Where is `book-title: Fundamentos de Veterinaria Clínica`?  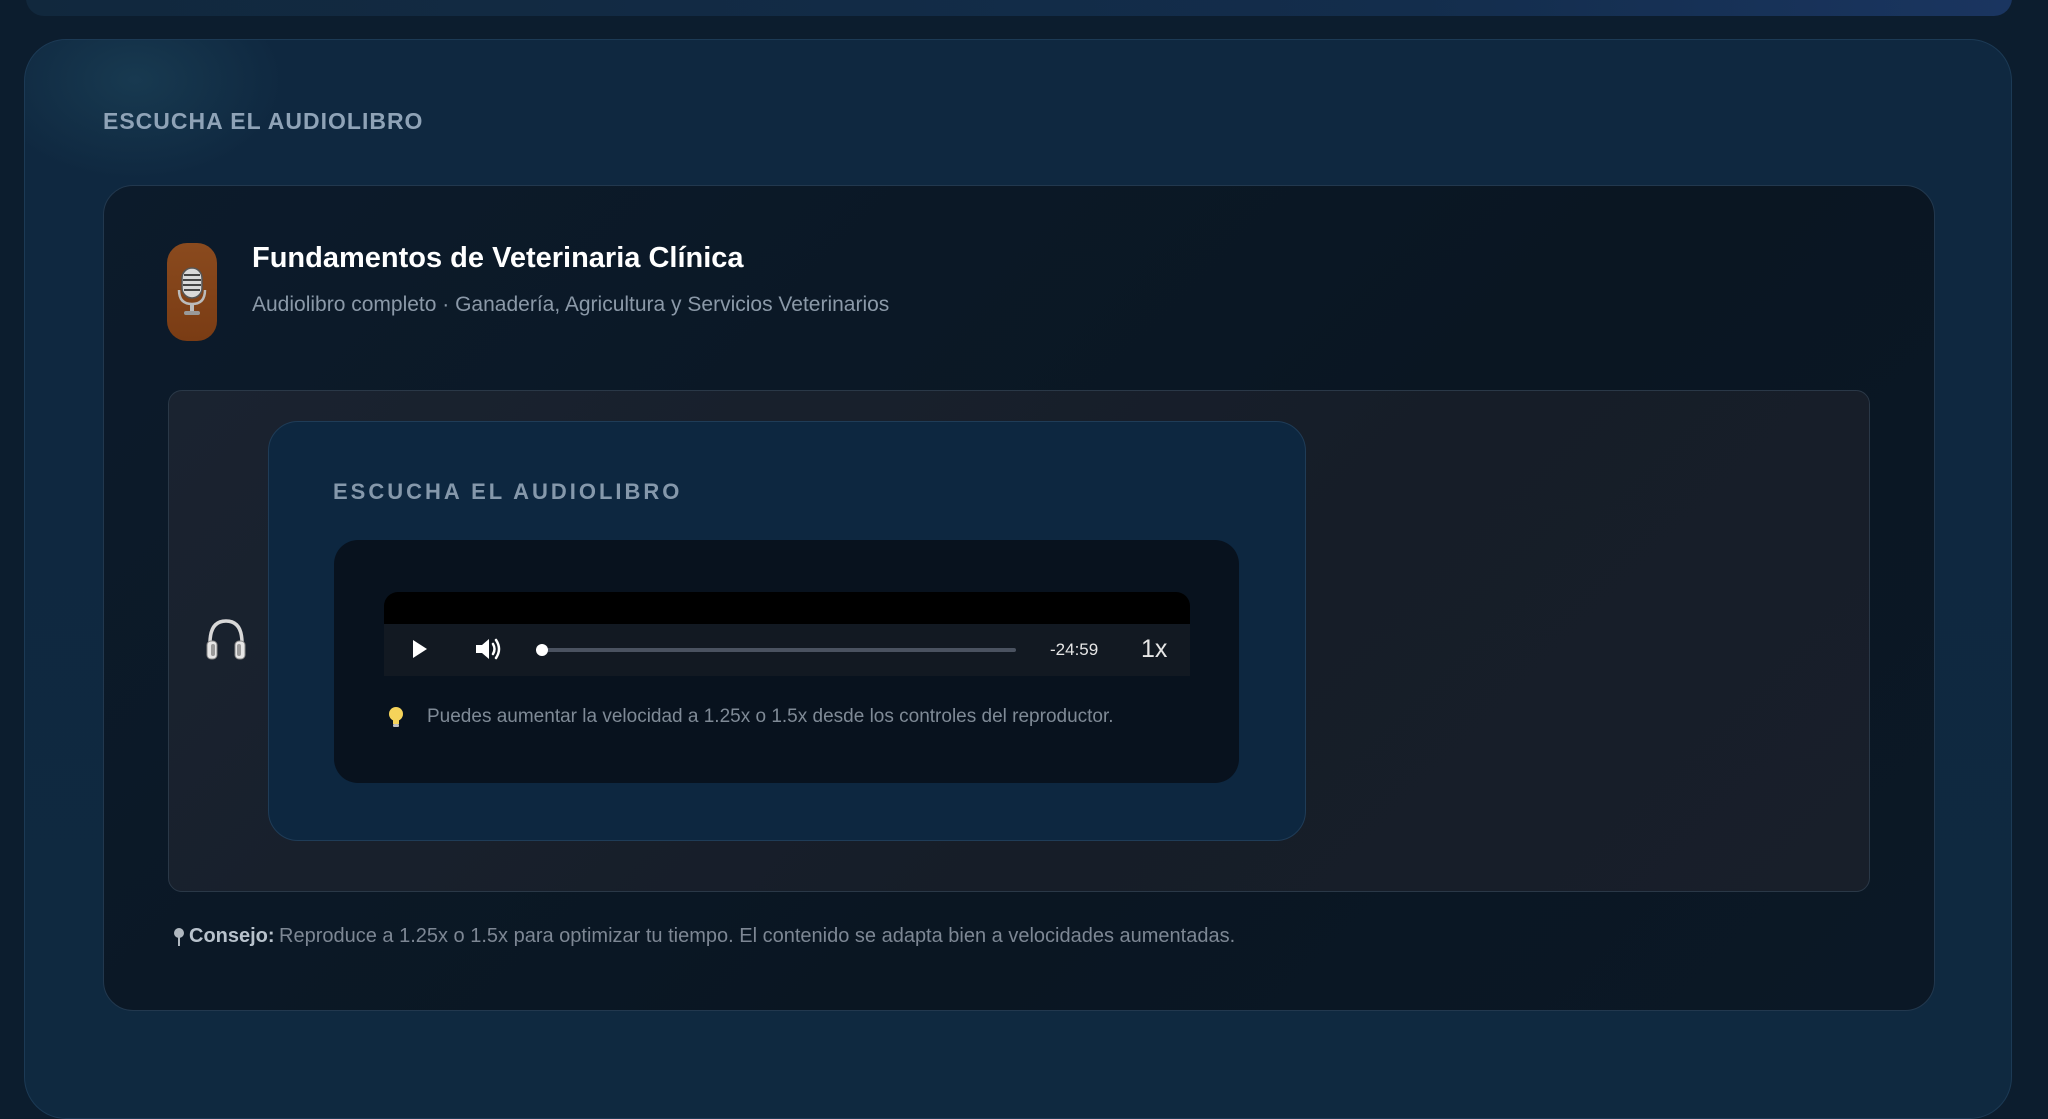
book-title: Fundamentos de Veterinaria Clínica is located at coordinates (498, 258).